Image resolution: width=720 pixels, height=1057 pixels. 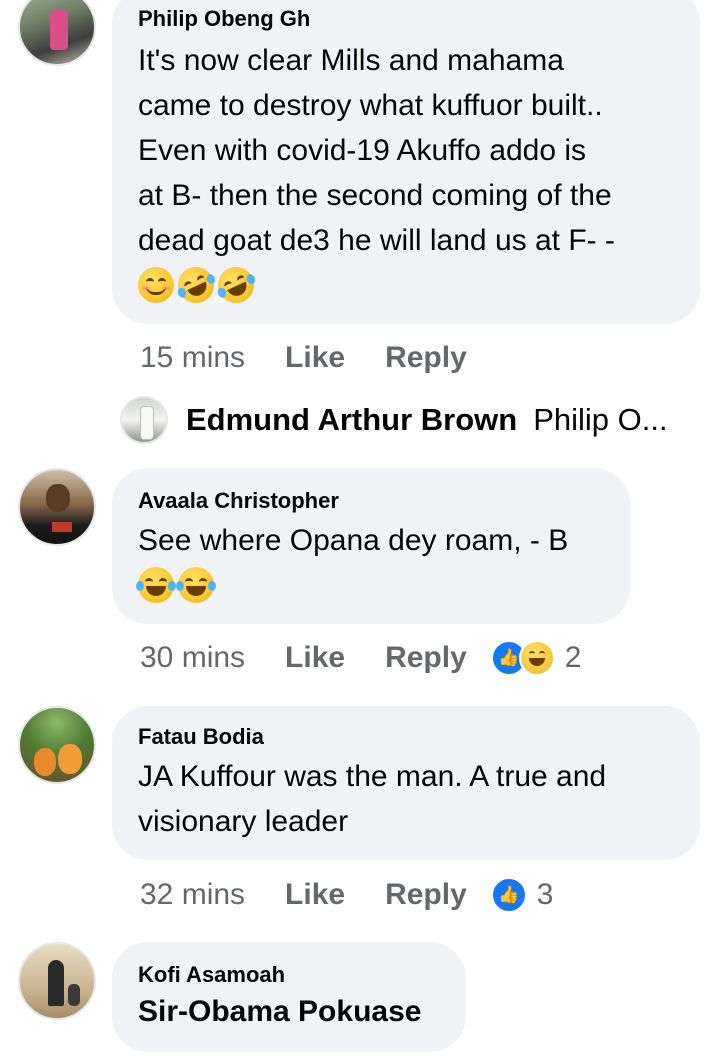 What do you see at coordinates (353, 540) in the screenshot?
I see `comment-text: See where Opana dey roam, - B` at bounding box center [353, 540].